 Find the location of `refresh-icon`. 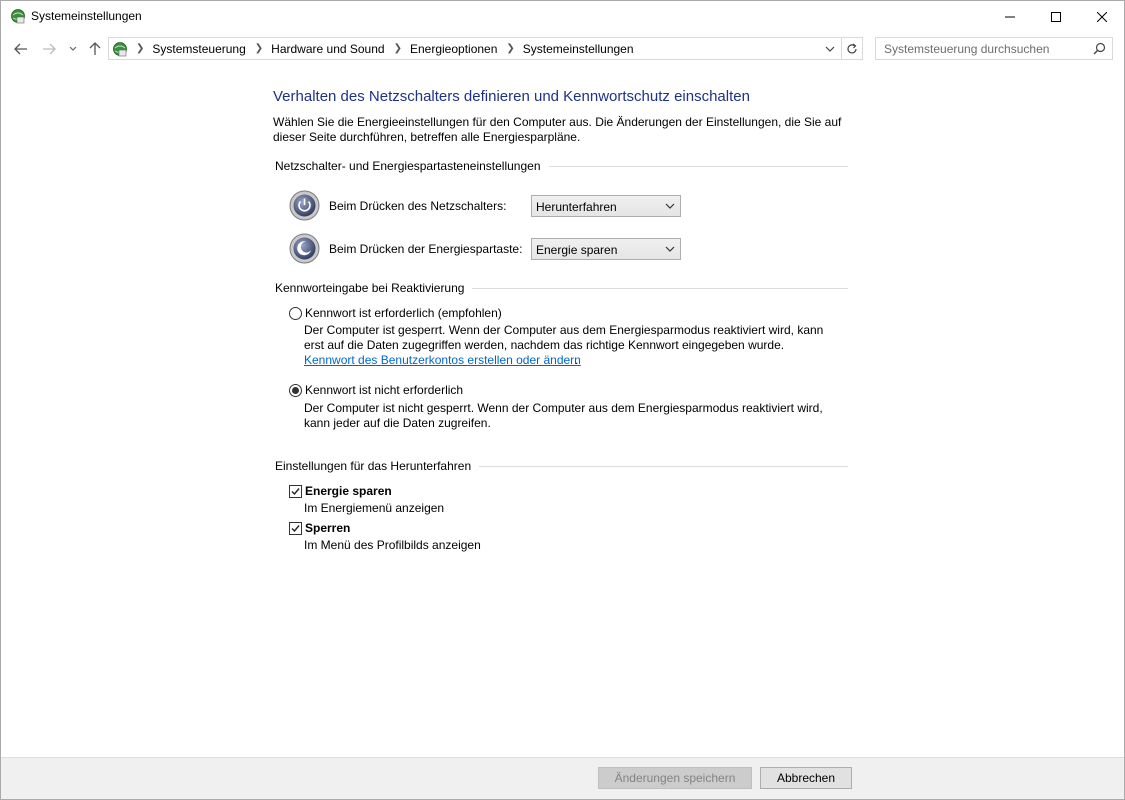

refresh-icon is located at coordinates (852, 48).